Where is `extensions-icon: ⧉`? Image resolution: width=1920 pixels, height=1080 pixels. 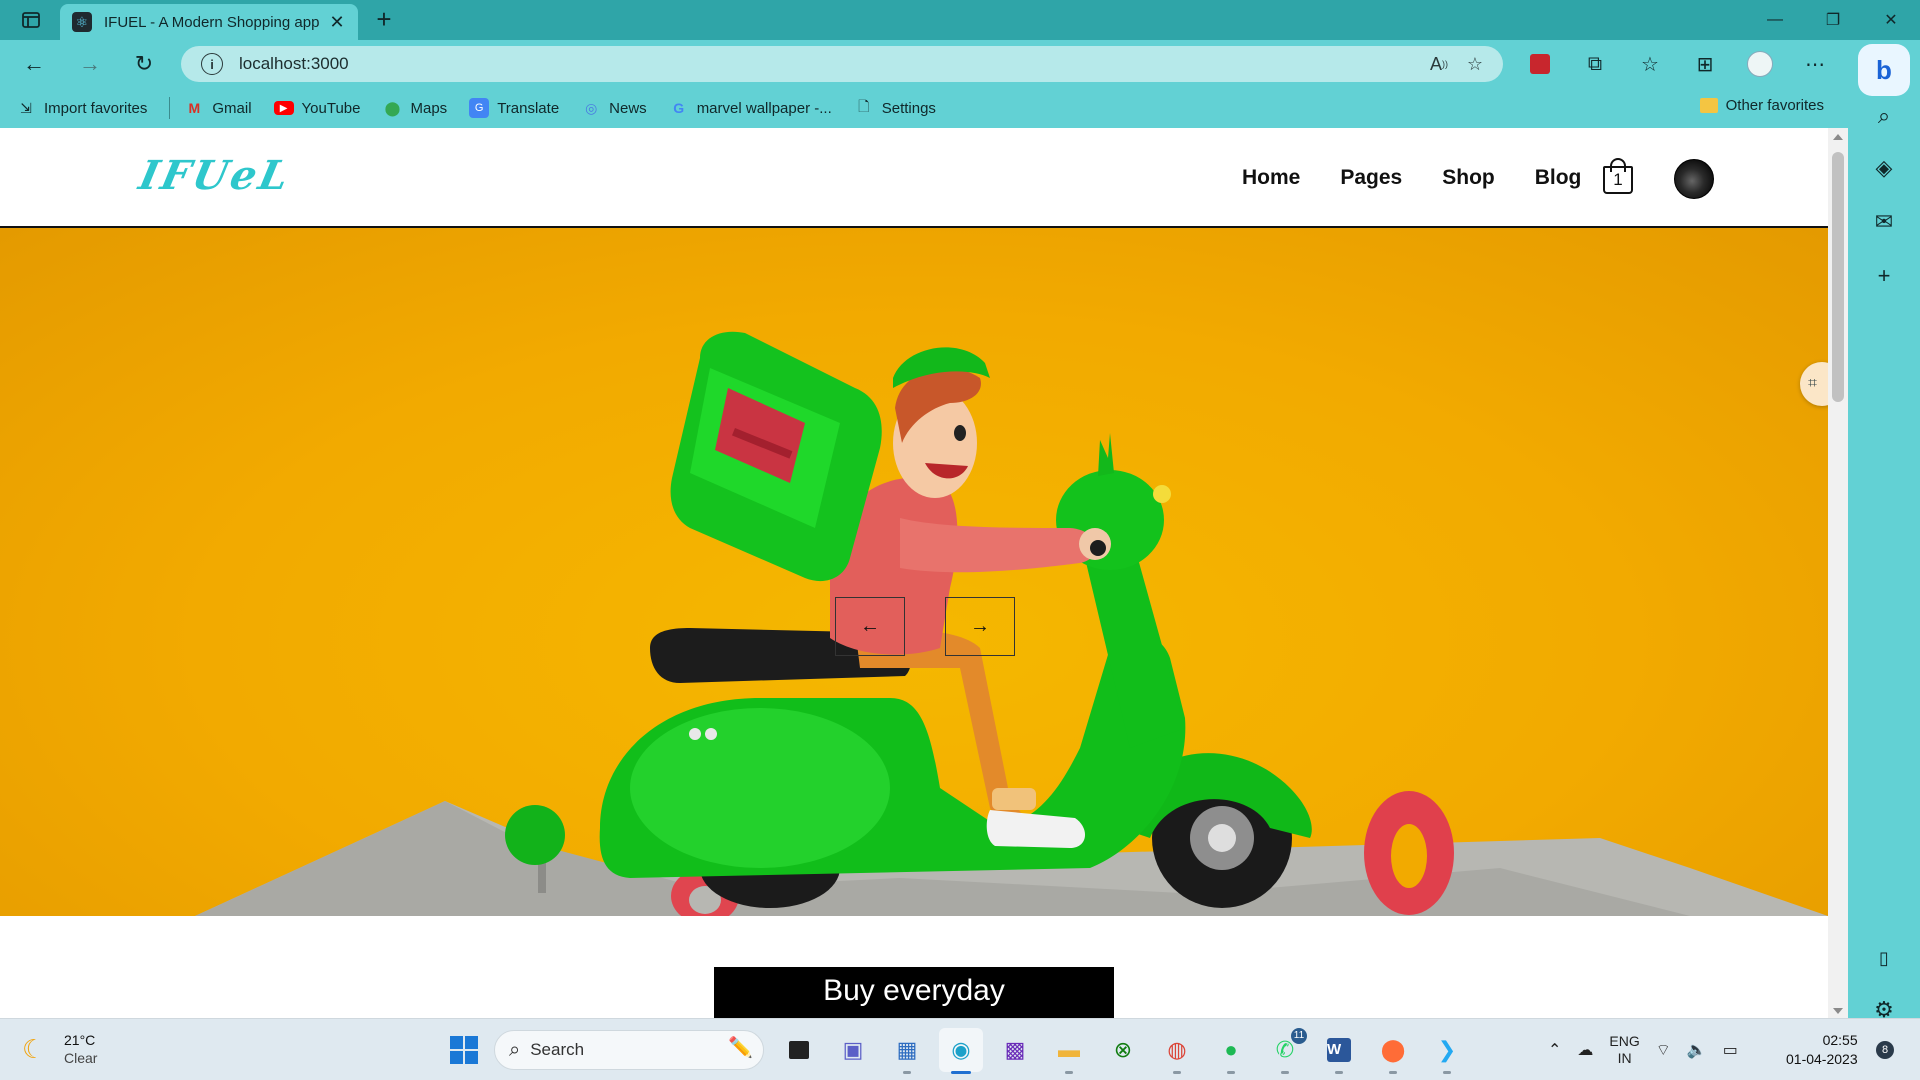 extensions-icon: ⧉ is located at coordinates (1595, 64).